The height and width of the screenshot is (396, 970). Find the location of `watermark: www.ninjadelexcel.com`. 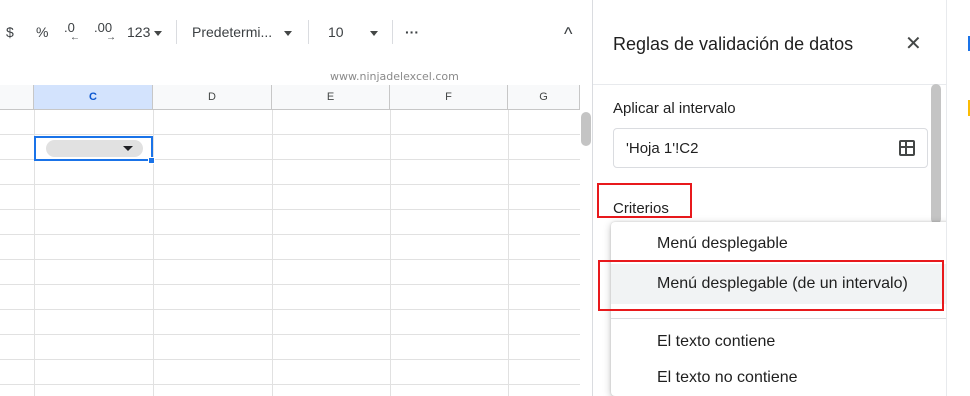

watermark: www.ninjadelexcel.com is located at coordinates (394, 76).